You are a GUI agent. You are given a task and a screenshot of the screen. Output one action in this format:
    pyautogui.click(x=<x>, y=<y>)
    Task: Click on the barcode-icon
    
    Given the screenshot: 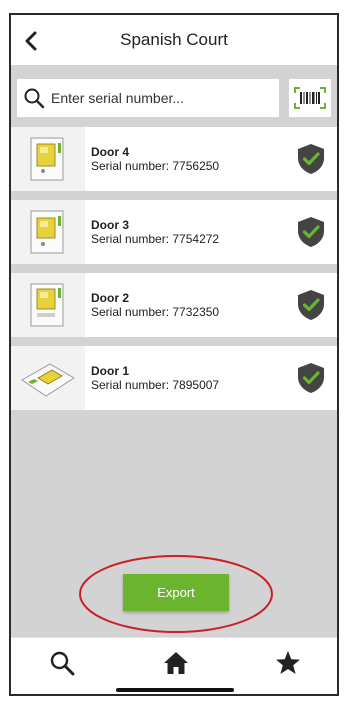 What is the action you would take?
    pyautogui.click(x=310, y=98)
    